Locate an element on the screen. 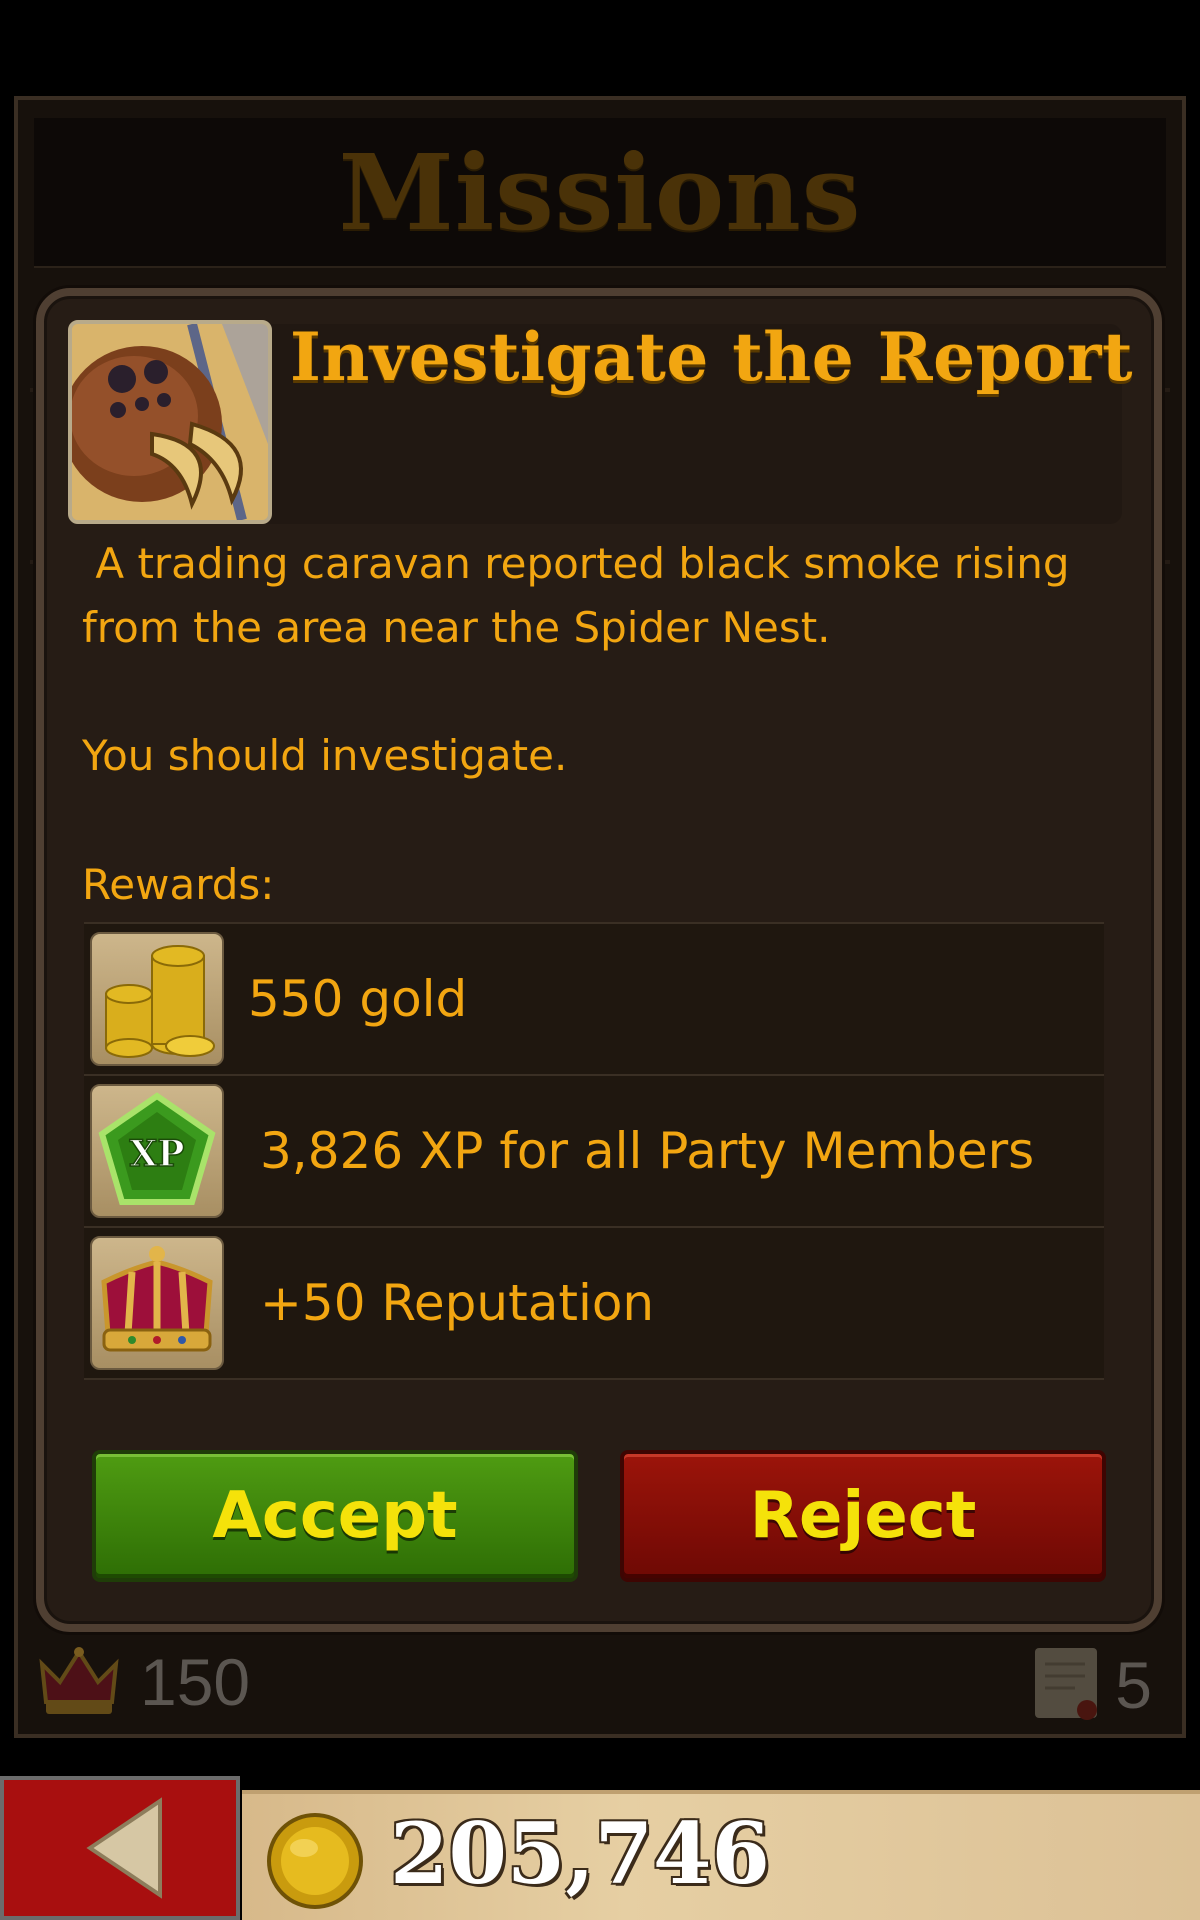 Image resolution: width=1200 pixels, height=1920 pixels. rewards-label: Rewards: is located at coordinates (178, 884).